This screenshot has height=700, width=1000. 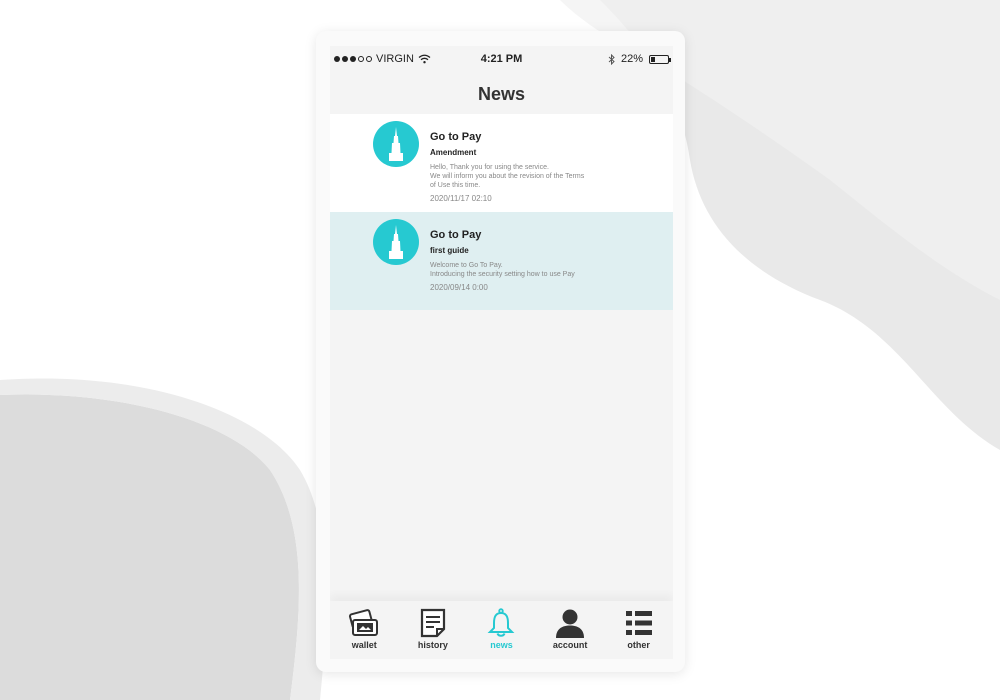 I want to click on tab-history: history, so click(x=433, y=628).